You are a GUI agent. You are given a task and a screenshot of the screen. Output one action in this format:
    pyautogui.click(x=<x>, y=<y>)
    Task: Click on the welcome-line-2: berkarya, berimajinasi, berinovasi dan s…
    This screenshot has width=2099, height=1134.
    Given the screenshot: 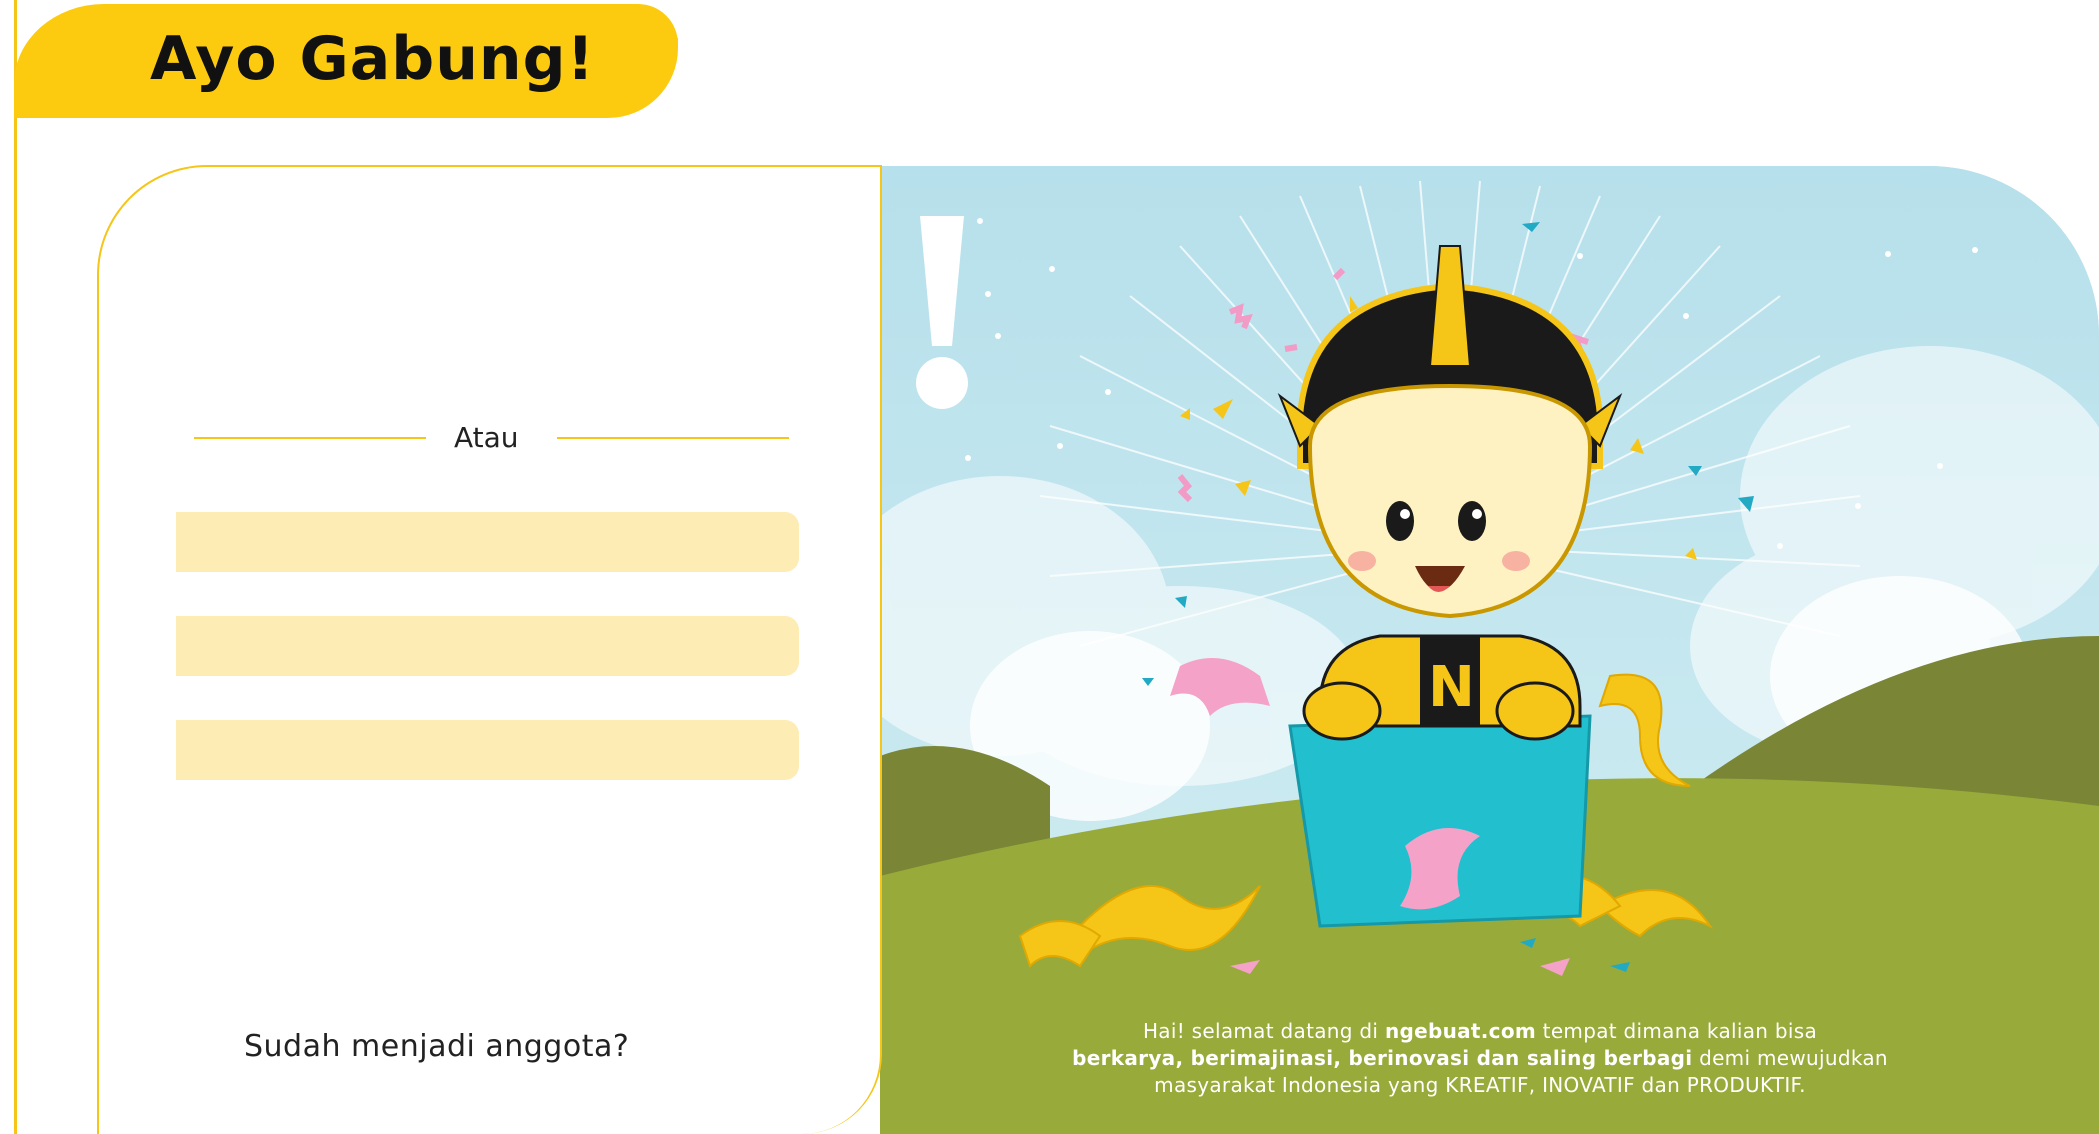 What is the action you would take?
    pyautogui.click(x=1480, y=1058)
    